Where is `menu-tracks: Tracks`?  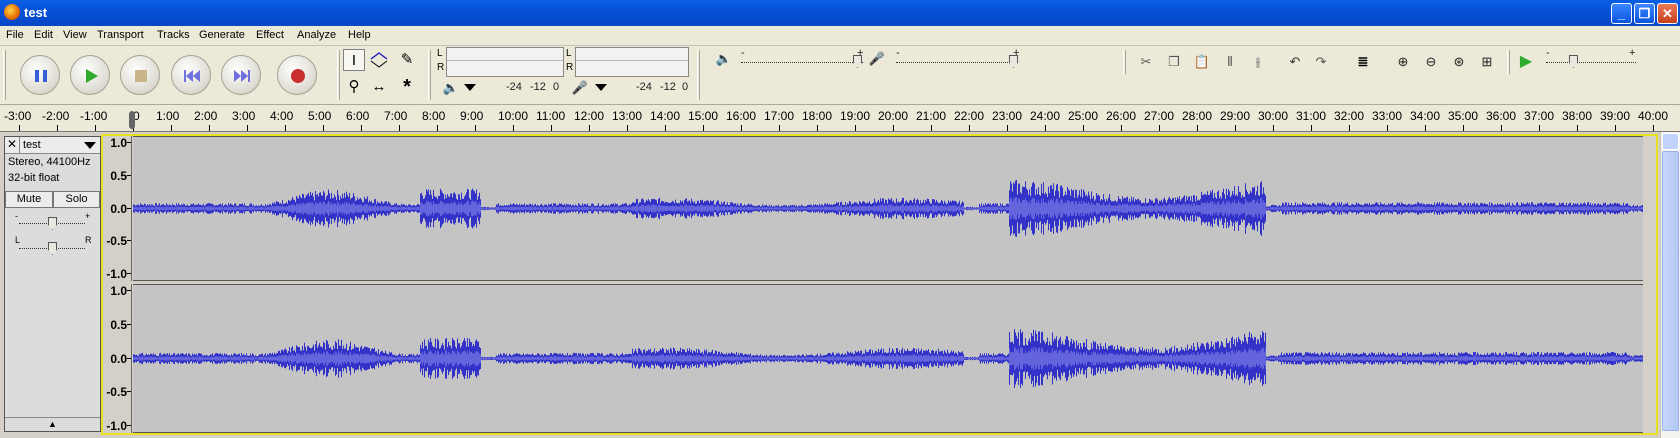
menu-tracks: Tracks is located at coordinates (173, 35).